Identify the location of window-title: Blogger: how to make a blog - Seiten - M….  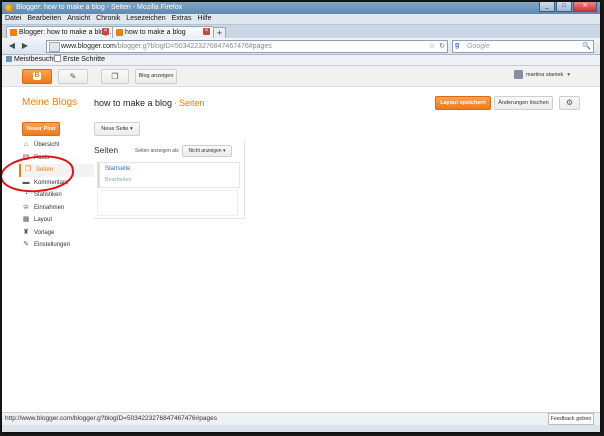
(99, 7).